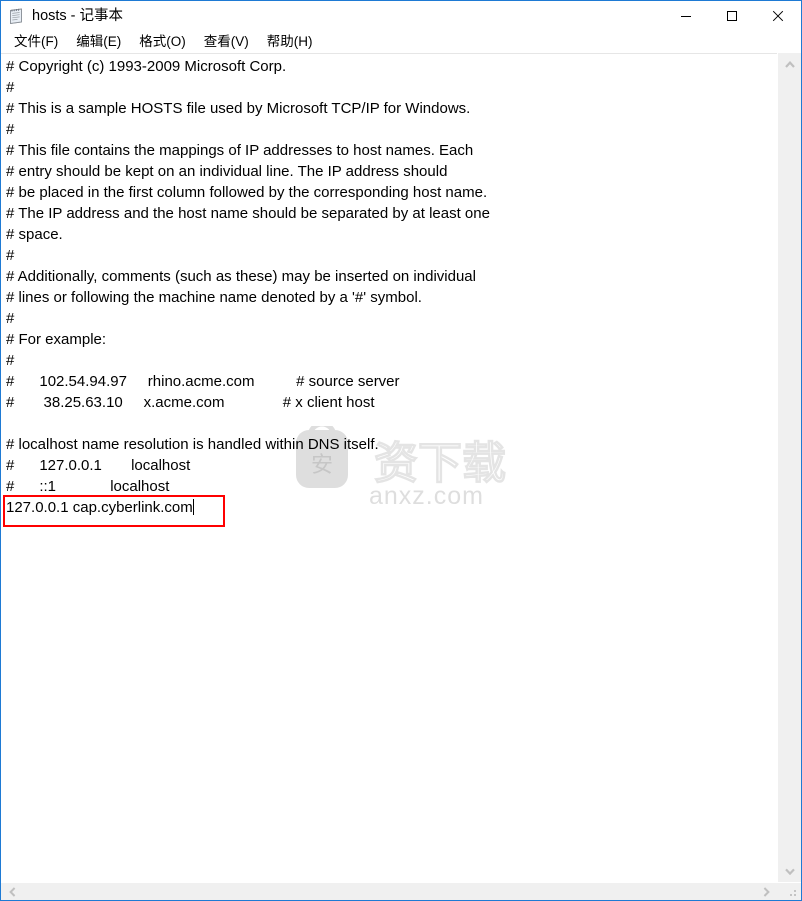  I want to click on close-button, so click(778, 16).